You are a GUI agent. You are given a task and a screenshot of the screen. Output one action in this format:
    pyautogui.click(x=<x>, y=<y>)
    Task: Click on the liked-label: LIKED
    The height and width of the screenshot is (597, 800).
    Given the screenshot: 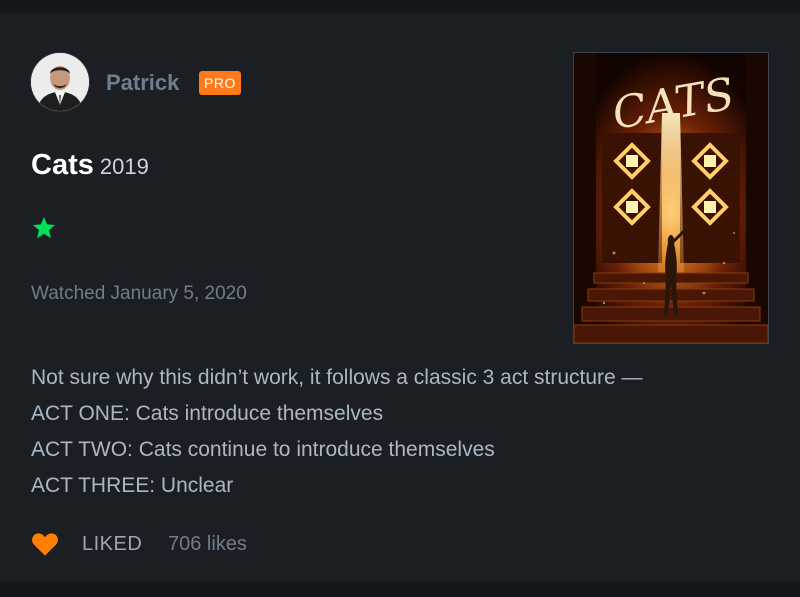 What is the action you would take?
    pyautogui.click(x=112, y=544)
    